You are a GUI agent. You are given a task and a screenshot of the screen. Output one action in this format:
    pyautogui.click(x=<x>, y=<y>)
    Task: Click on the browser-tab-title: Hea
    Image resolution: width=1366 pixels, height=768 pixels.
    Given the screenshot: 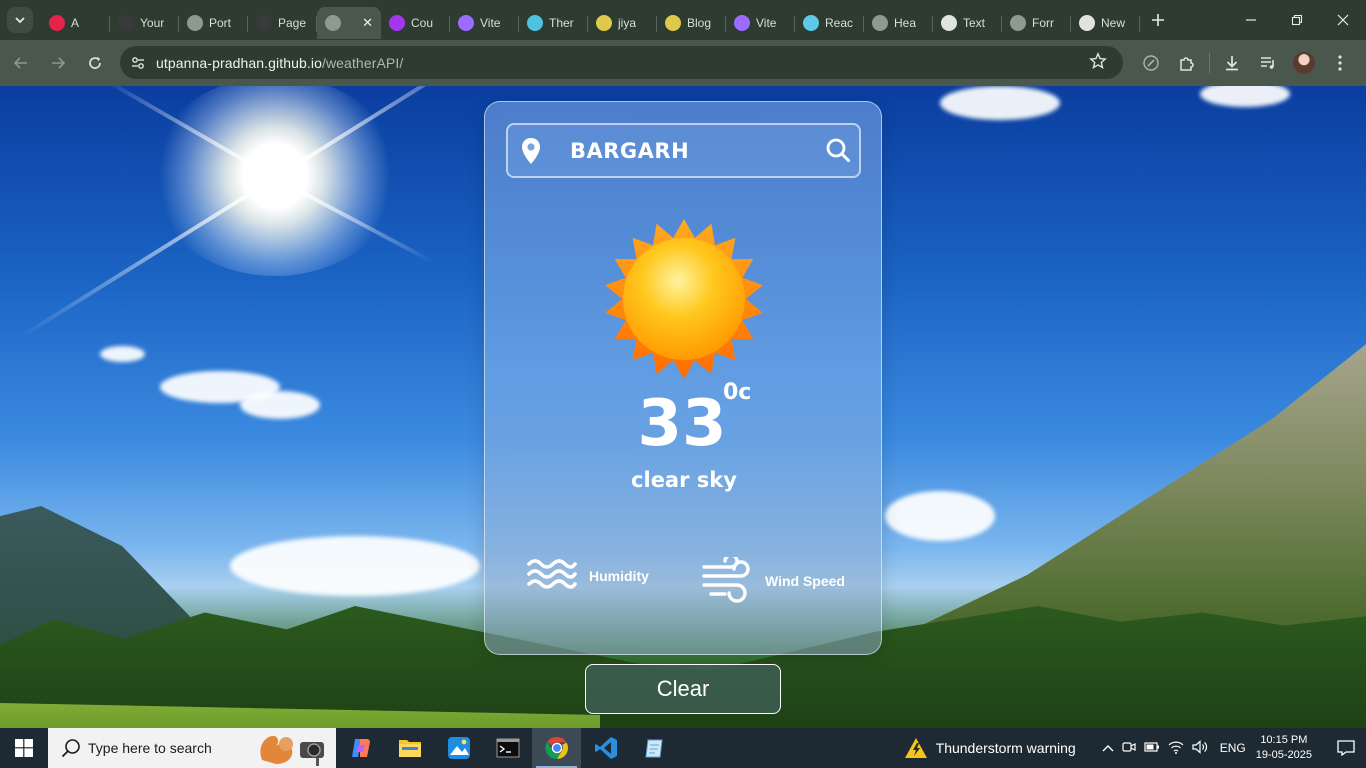 What is the action you would take?
    pyautogui.click(x=905, y=23)
    